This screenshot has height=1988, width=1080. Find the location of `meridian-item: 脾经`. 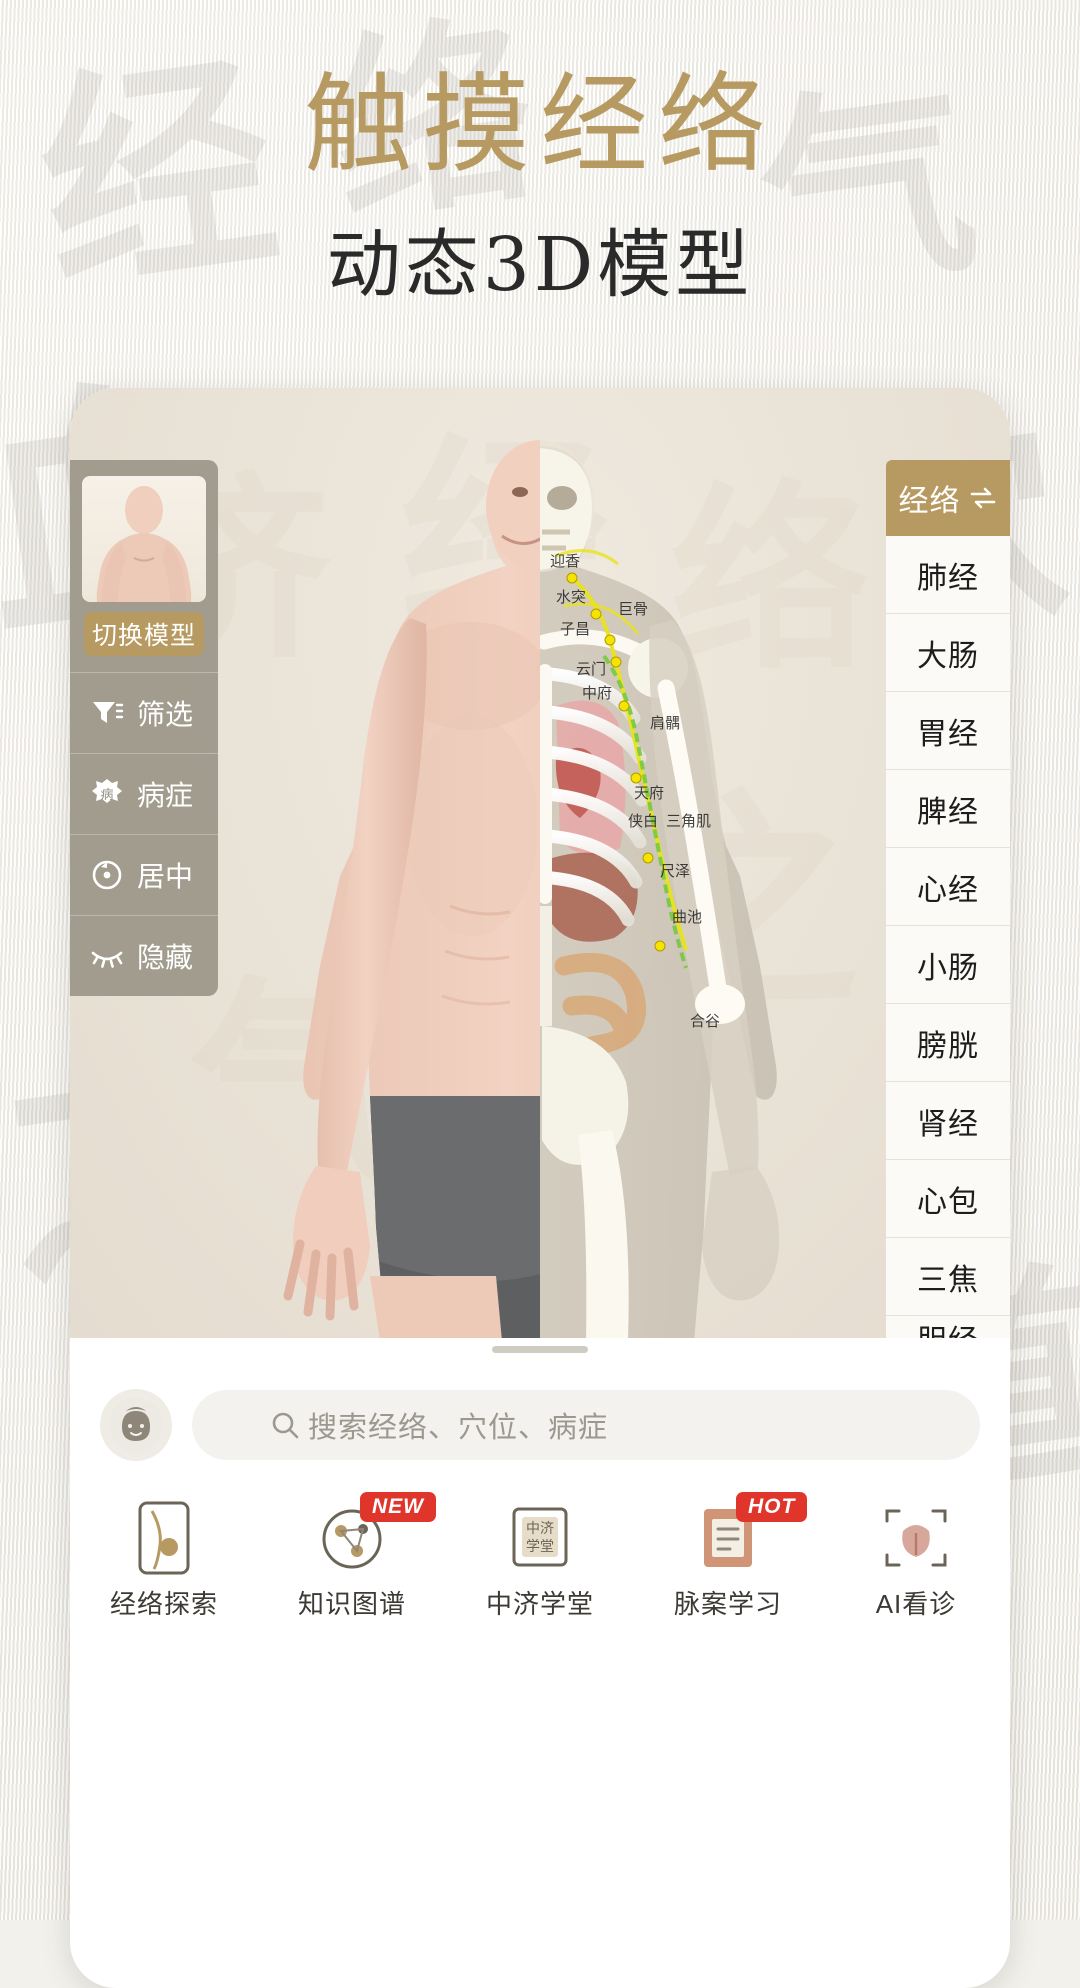

meridian-item: 脾经 is located at coordinates (948, 809).